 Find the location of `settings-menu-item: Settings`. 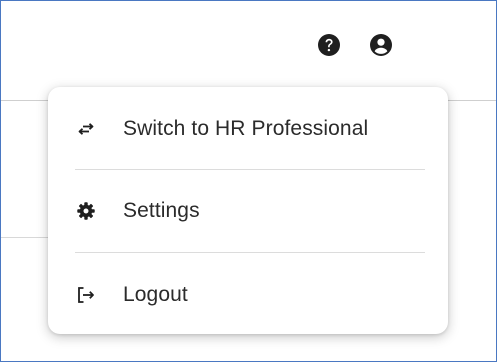

settings-menu-item: Settings is located at coordinates (248, 211).